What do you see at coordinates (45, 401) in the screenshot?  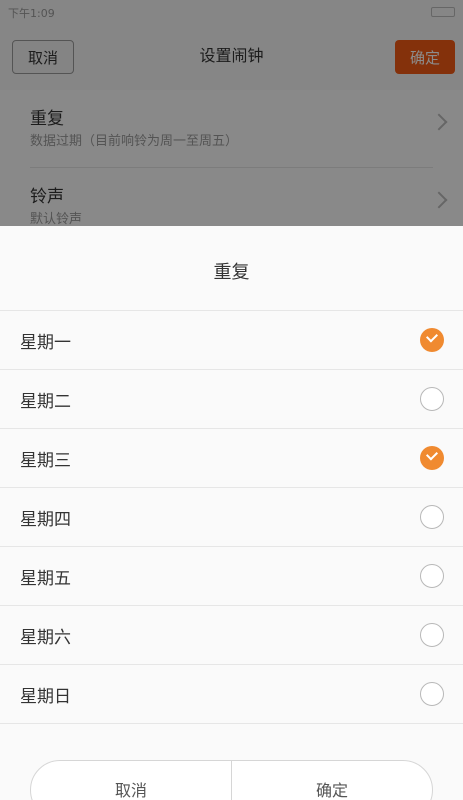 I see `day-label: 星期二` at bounding box center [45, 401].